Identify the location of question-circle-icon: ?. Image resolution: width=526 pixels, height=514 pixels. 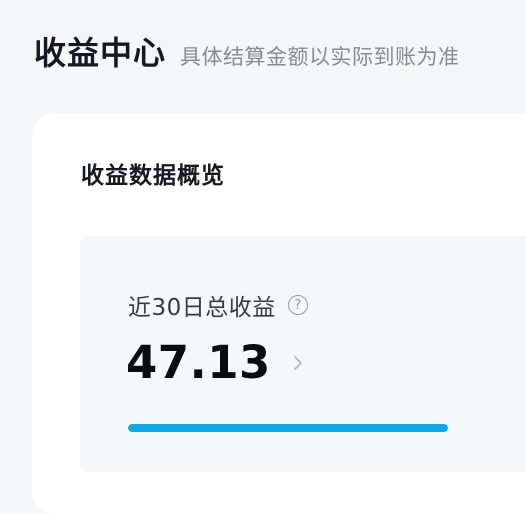
(297, 305).